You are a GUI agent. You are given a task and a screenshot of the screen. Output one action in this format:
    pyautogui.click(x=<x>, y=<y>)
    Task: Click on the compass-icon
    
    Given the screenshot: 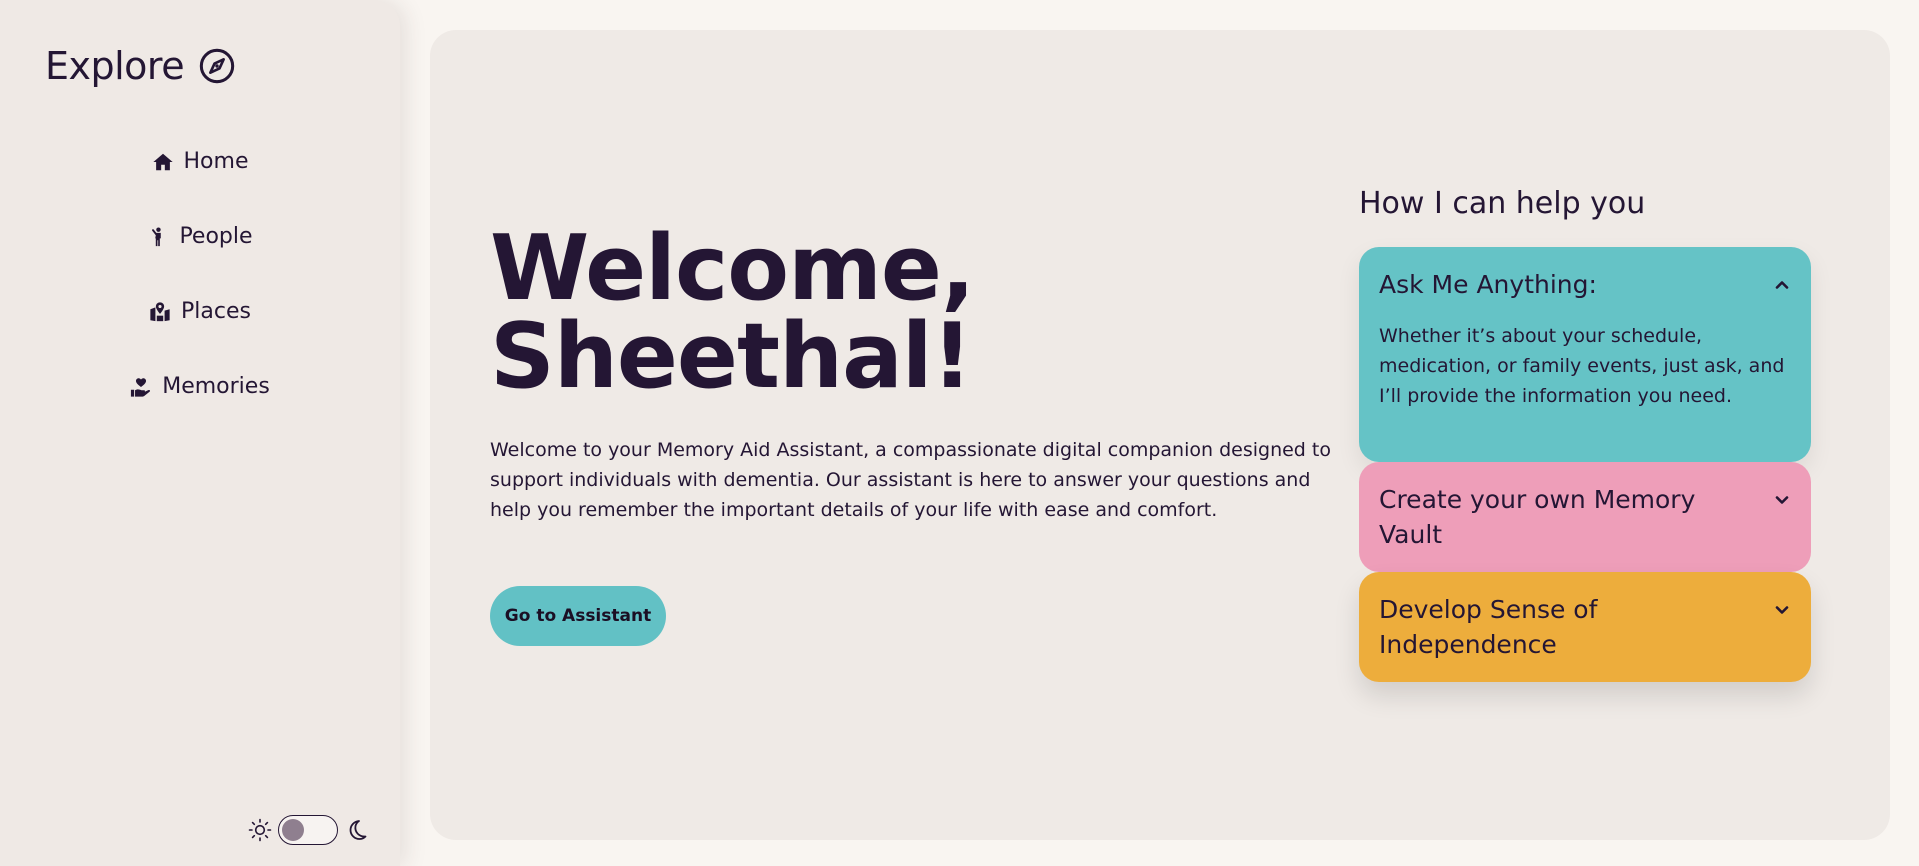 What is the action you would take?
    pyautogui.click(x=217, y=66)
    